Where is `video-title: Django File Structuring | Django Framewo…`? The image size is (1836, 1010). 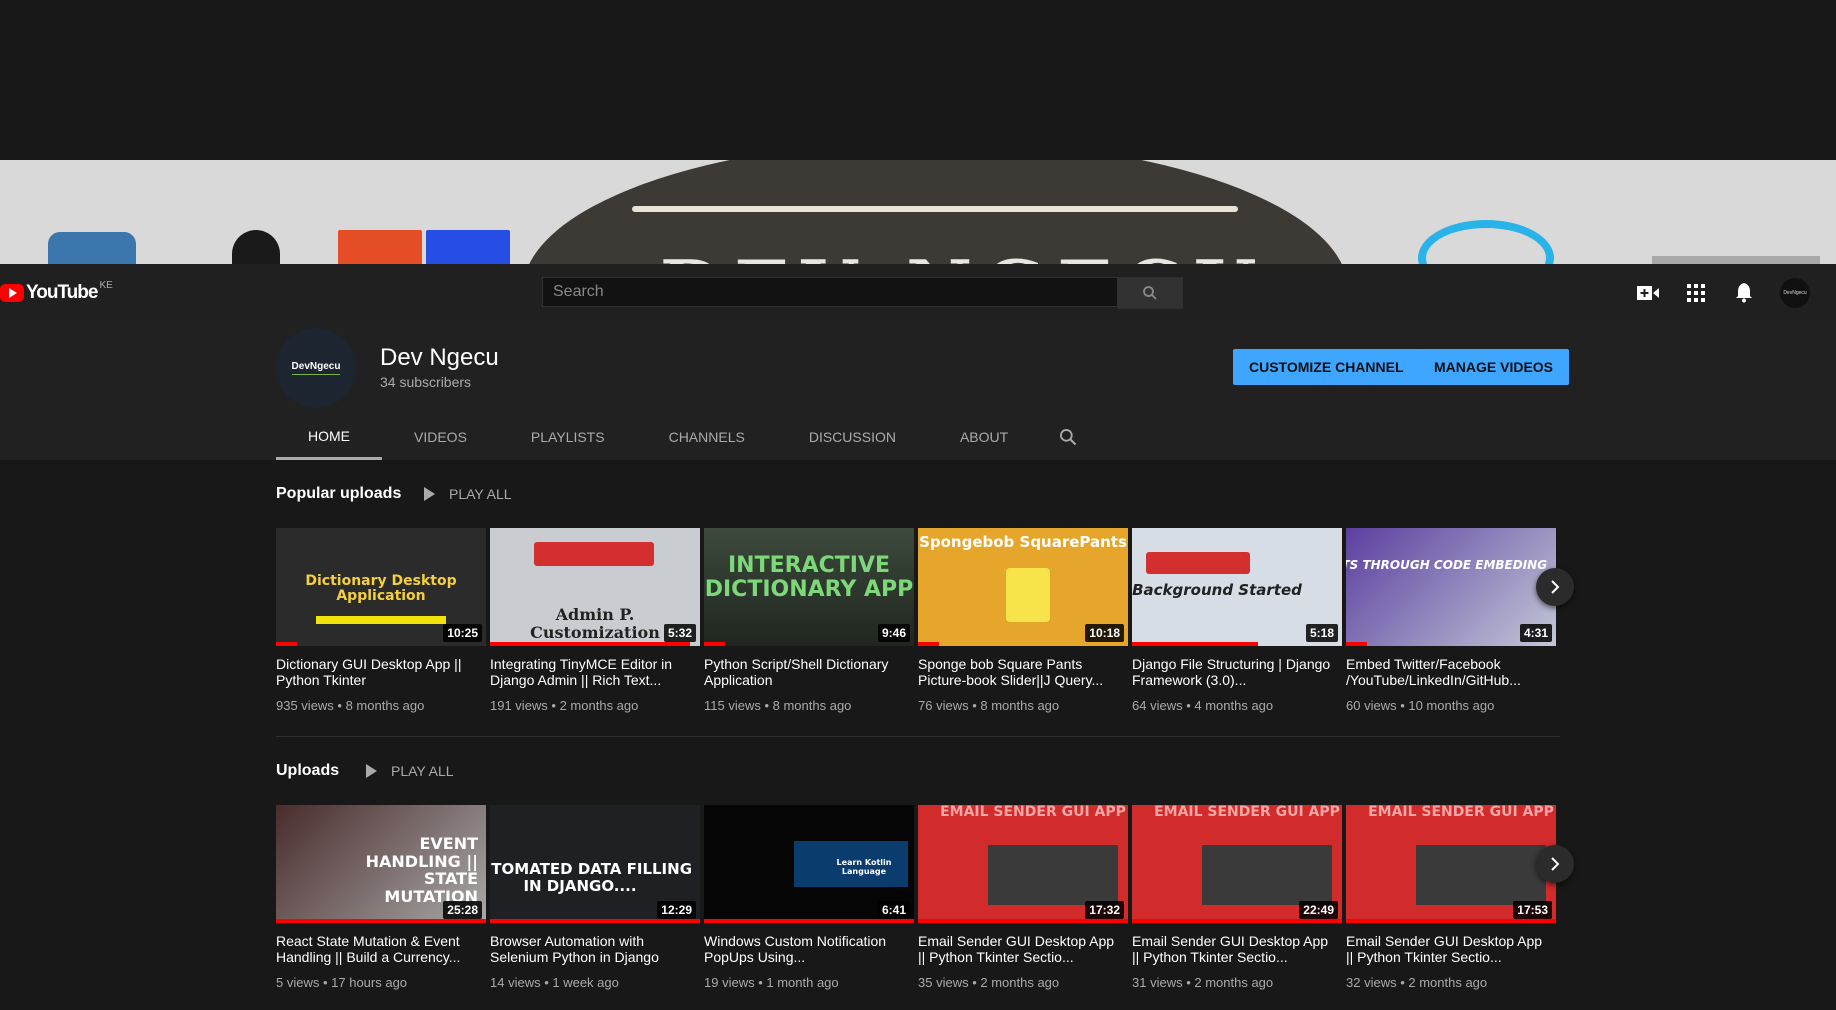 video-title: Django File Structuring | Django Framewo… is located at coordinates (1237, 672).